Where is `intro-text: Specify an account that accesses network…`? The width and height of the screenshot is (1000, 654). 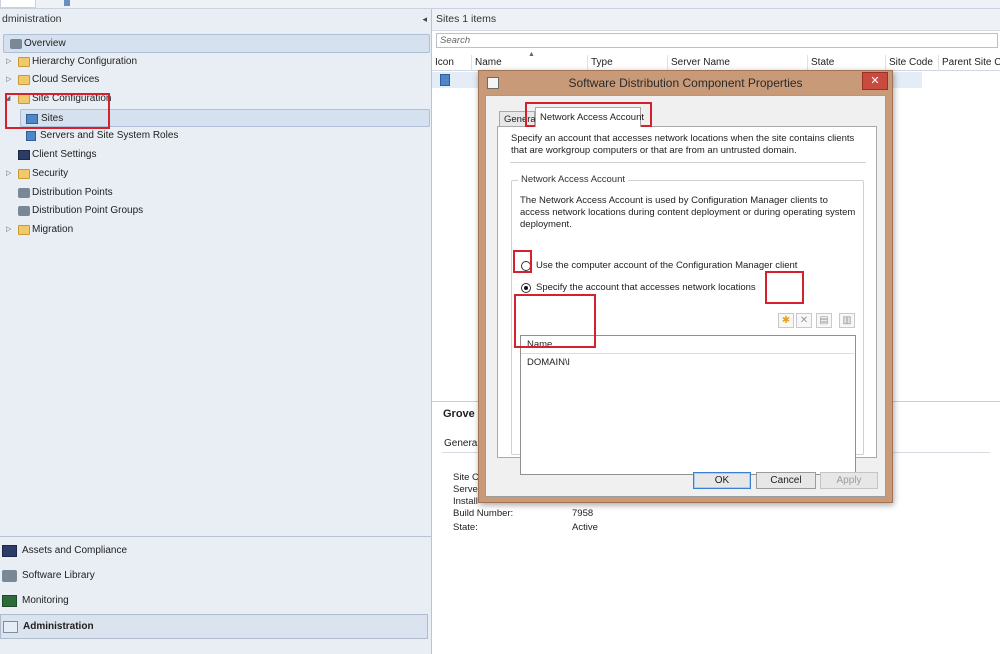
intro-text: Specify an account that accesses network… is located at coordinates (683, 144).